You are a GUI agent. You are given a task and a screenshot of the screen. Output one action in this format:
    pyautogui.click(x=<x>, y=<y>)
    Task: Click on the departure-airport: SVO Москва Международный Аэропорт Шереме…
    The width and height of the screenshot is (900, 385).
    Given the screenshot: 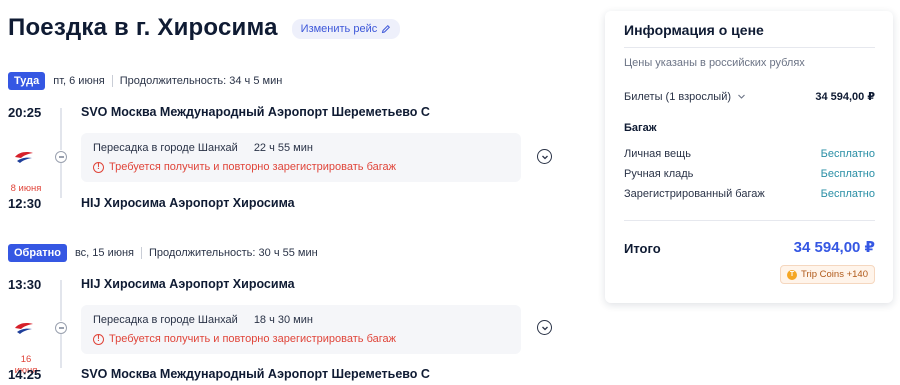 What is the action you would take?
    pyautogui.click(x=255, y=112)
    